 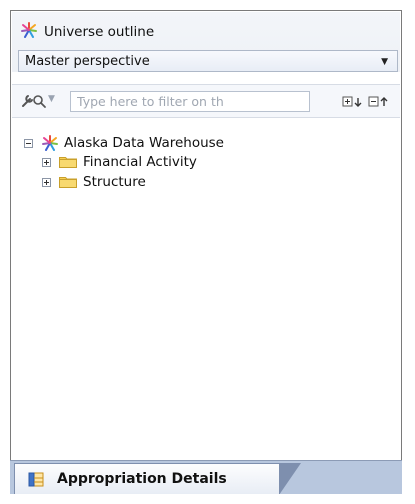 I want to click on tool-dropdown-arrow-icon: ▼, so click(x=51, y=99).